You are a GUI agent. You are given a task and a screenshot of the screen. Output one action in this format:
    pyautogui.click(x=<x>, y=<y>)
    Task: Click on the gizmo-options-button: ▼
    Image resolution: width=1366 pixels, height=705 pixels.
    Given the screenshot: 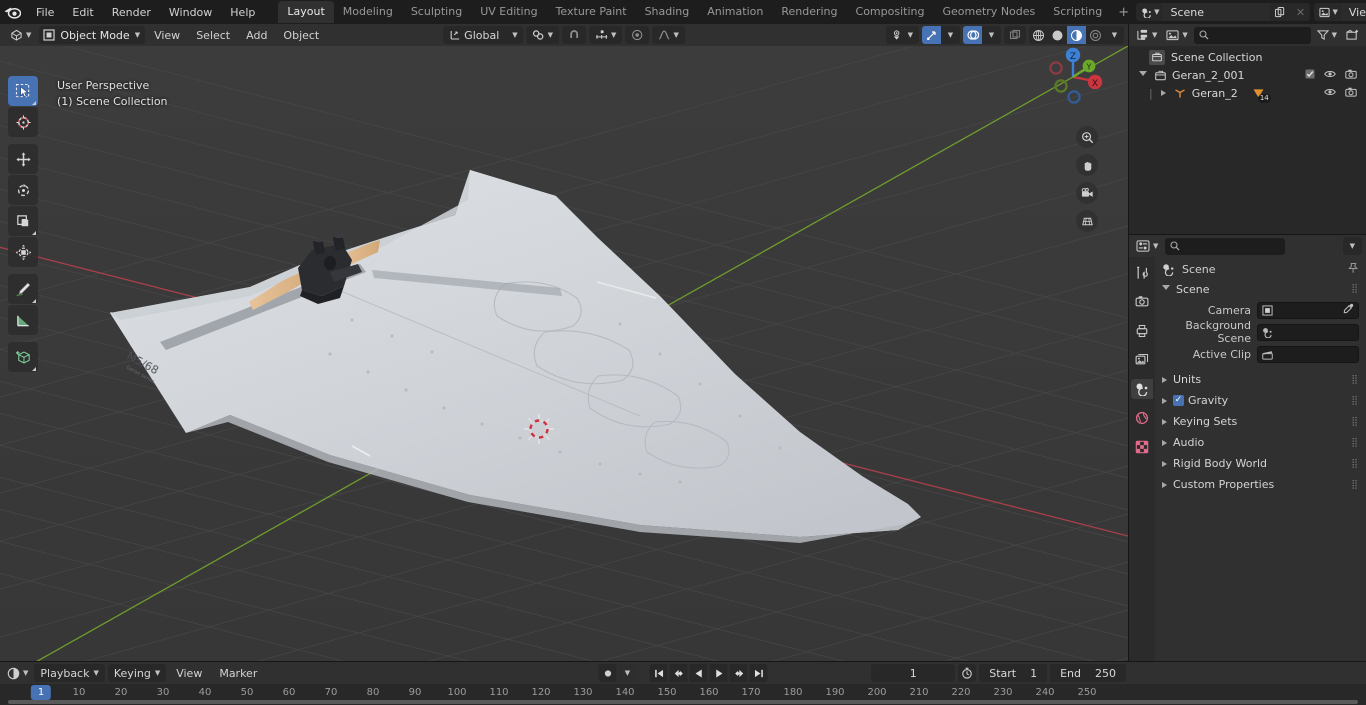 What is the action you would take?
    pyautogui.click(x=950, y=35)
    